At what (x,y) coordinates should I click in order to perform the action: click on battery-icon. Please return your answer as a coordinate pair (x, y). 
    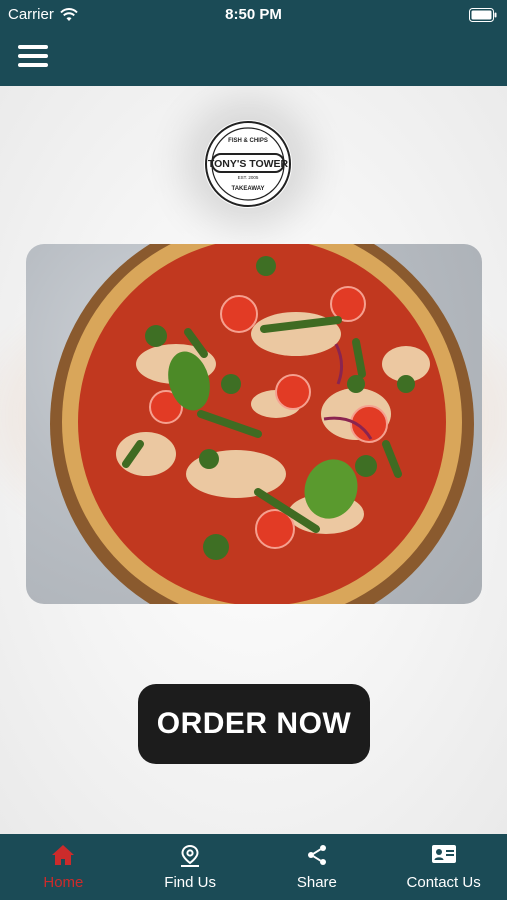
    Looking at the image, I should click on (483, 17).